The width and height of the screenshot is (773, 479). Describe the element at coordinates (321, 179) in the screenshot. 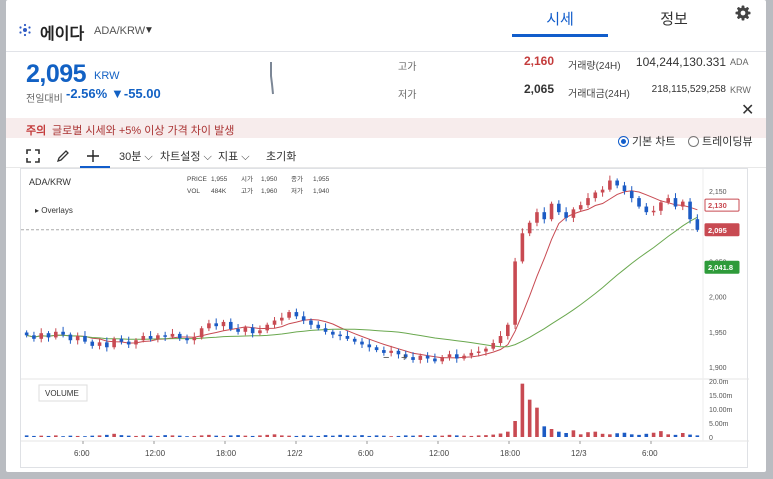

I see `info-close: 1,955` at that location.